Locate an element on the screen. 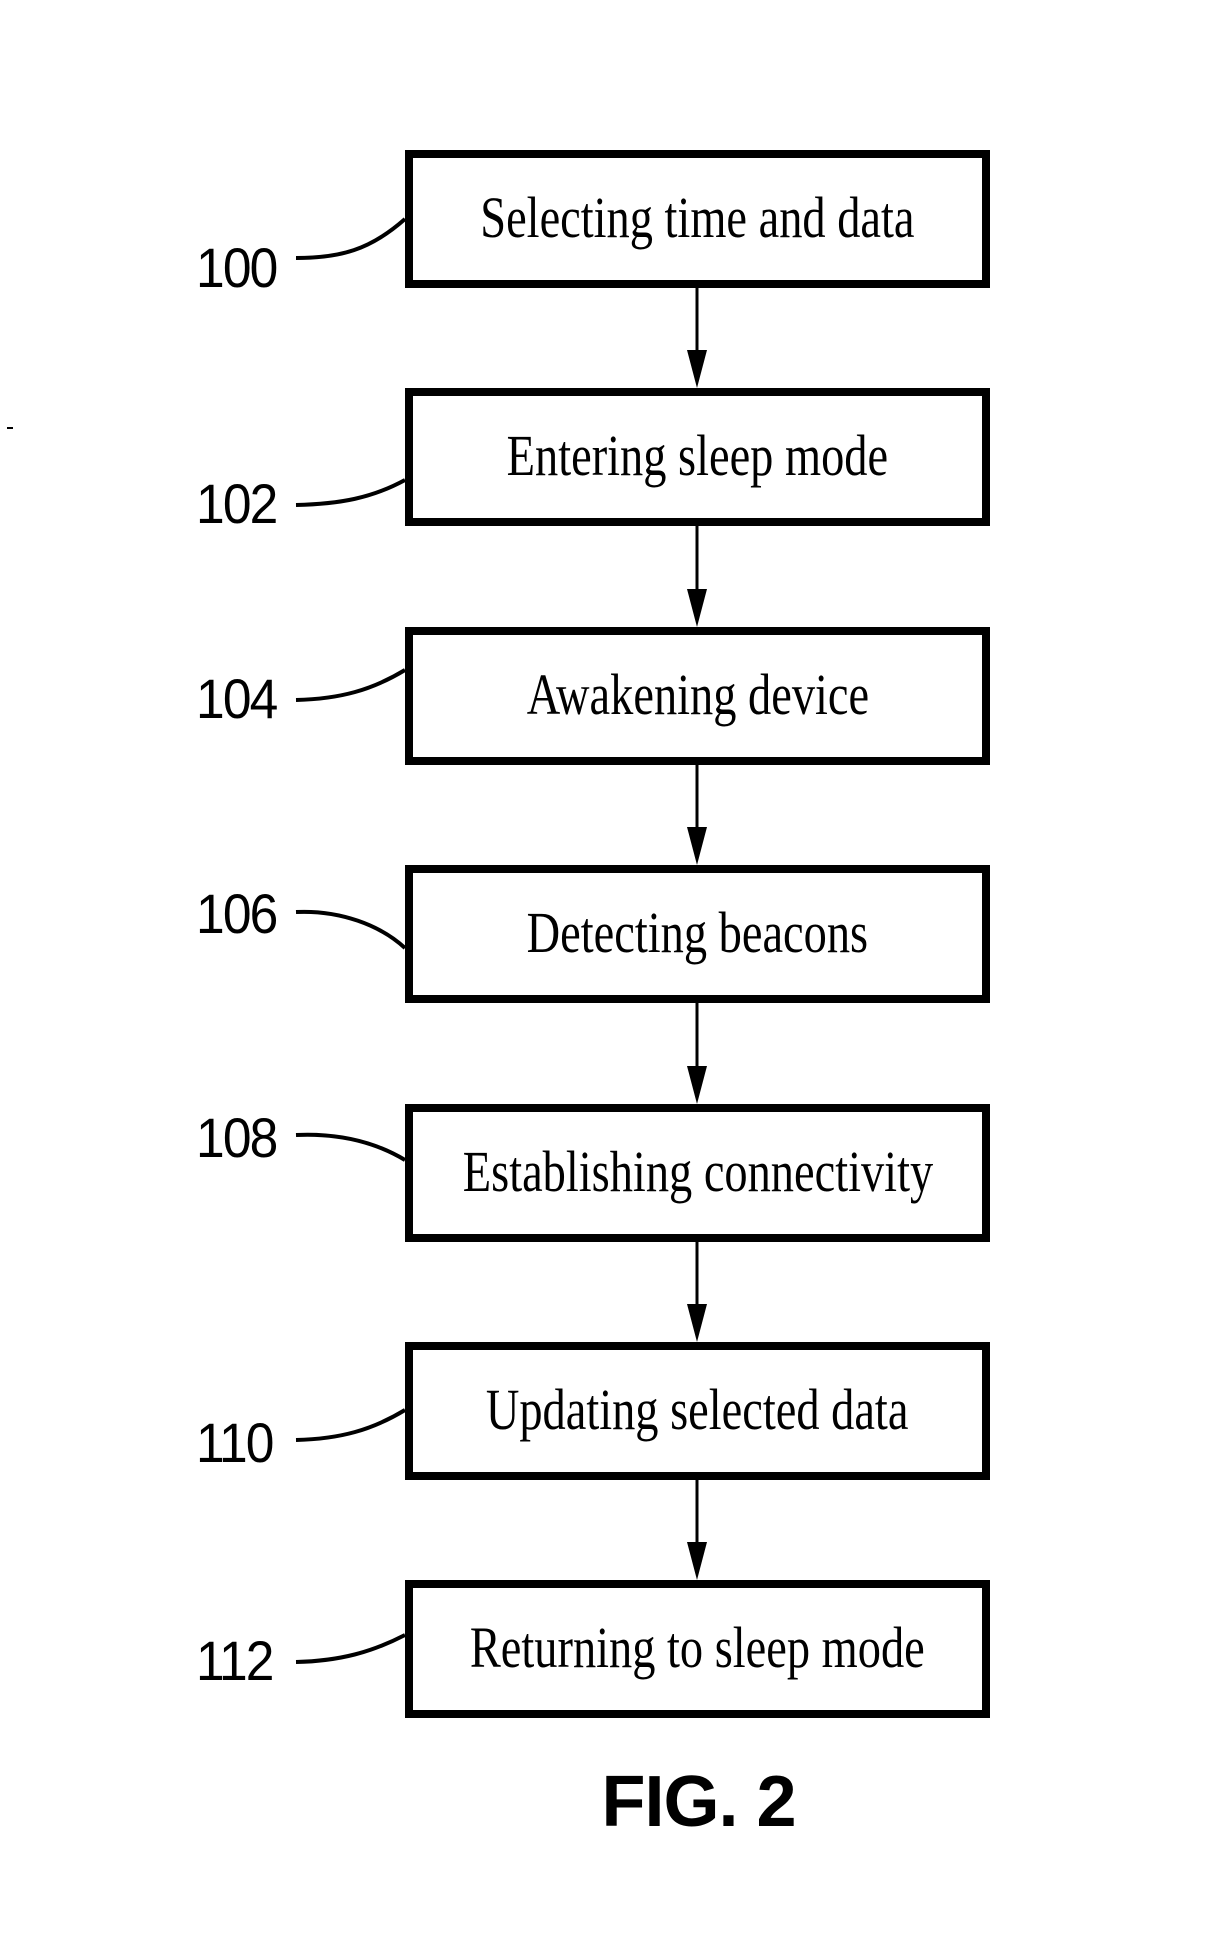 This screenshot has height=1934, width=1212. step-box-106: Detecting beacons is located at coordinates (697, 934).